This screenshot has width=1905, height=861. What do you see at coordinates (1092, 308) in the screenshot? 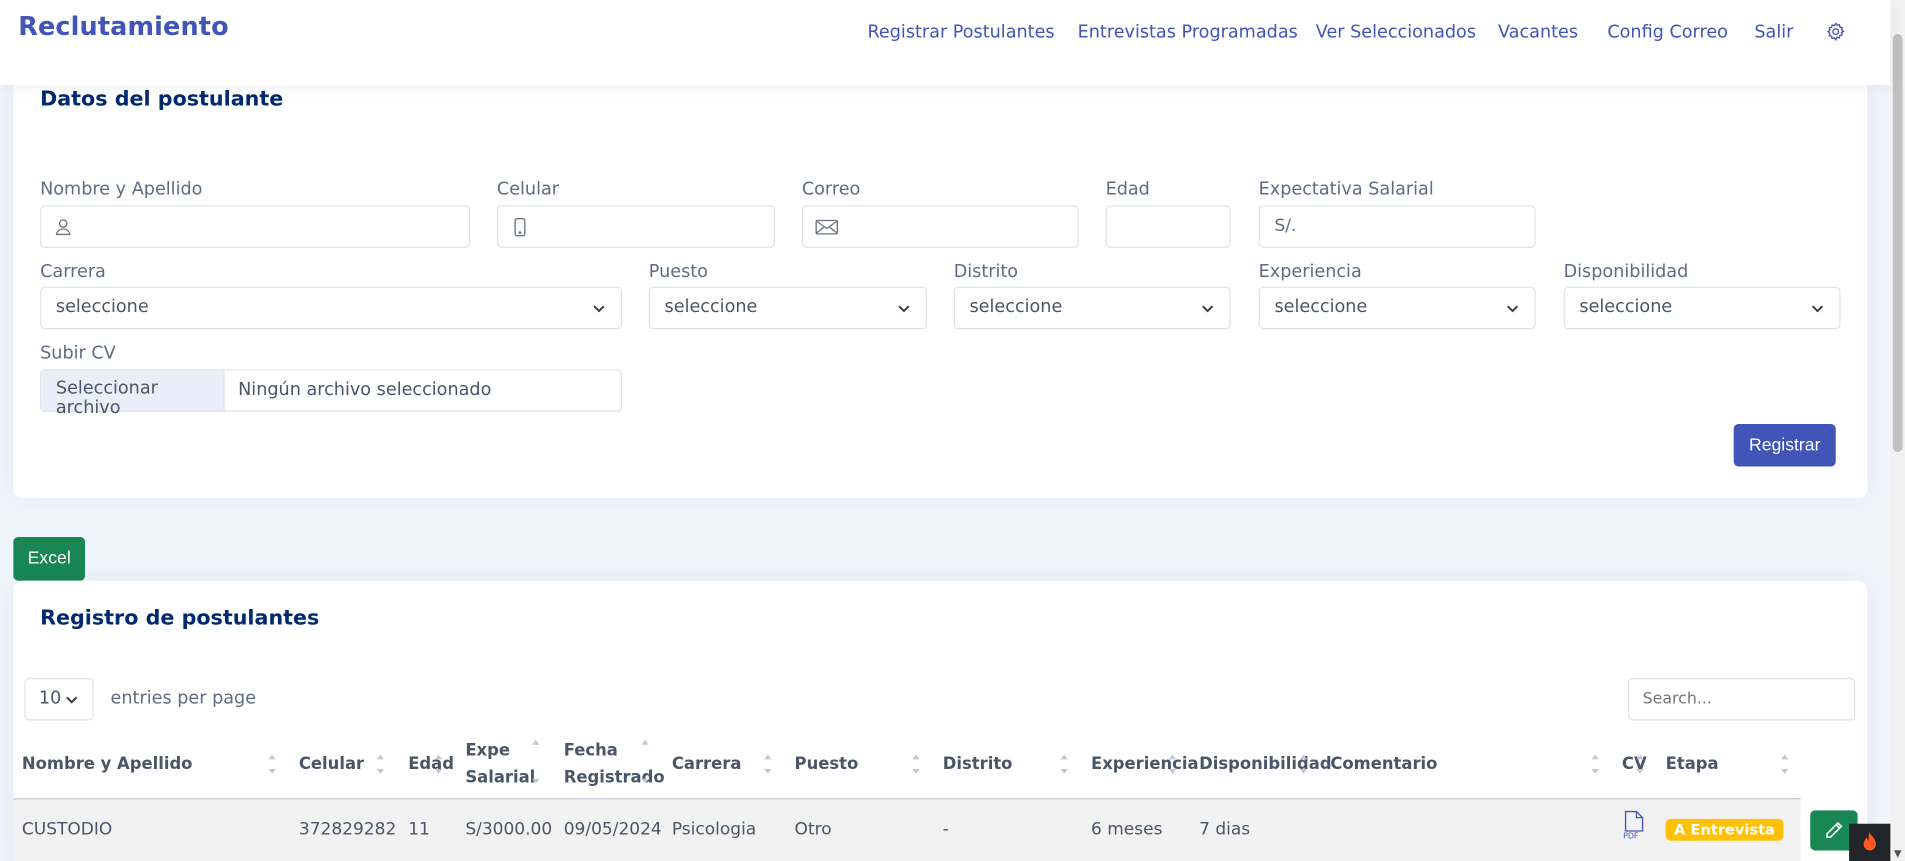
I see `distrito-select: seleccione` at bounding box center [1092, 308].